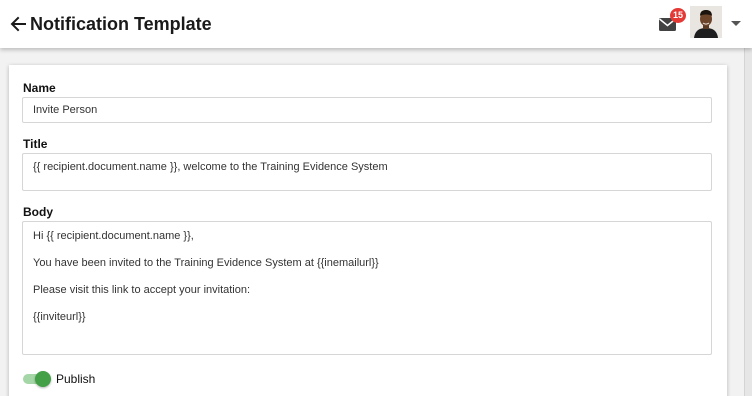 The image size is (752, 396). I want to click on notification-count-badge: 15, so click(678, 15).